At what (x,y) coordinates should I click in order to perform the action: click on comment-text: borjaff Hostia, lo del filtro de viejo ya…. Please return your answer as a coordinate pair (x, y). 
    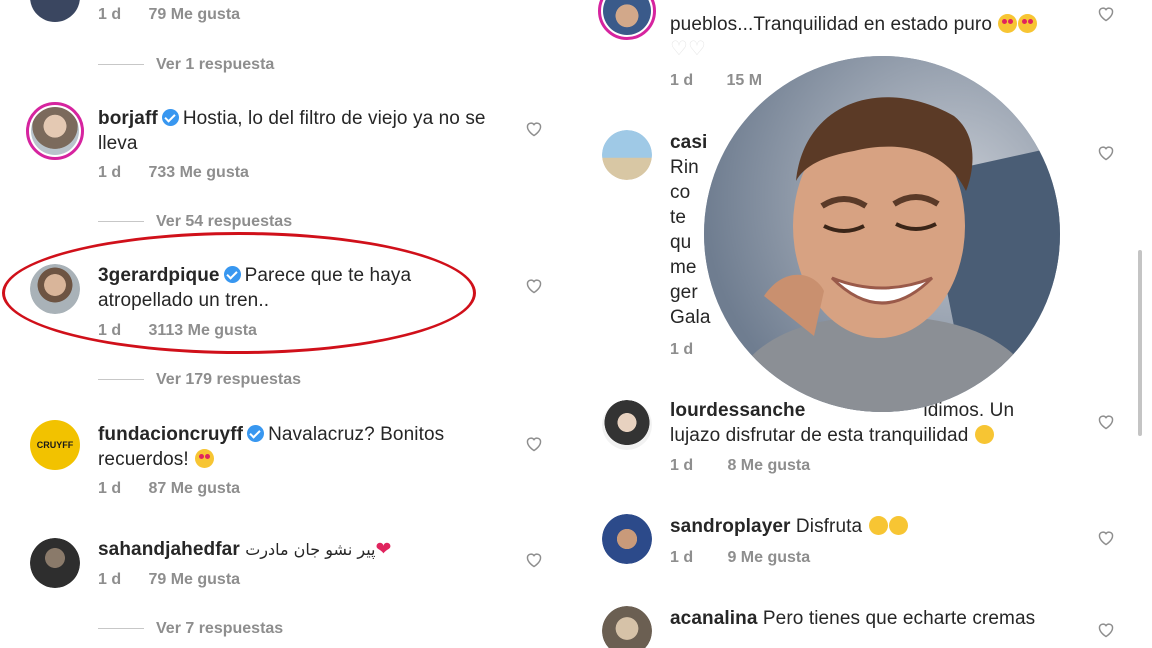
    Looking at the image, I should click on (303, 131).